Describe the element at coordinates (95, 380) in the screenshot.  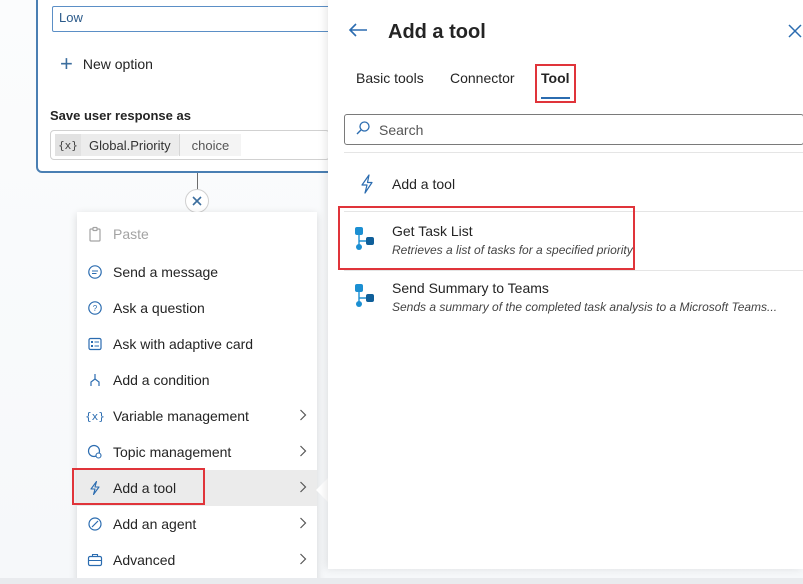
I see `condition-icon` at that location.